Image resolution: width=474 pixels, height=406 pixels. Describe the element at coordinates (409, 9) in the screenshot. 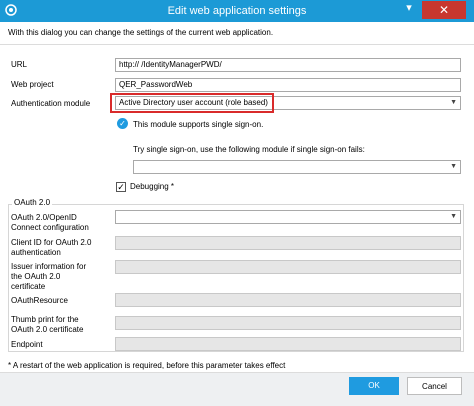

I see `minimize-button: ▾` at that location.